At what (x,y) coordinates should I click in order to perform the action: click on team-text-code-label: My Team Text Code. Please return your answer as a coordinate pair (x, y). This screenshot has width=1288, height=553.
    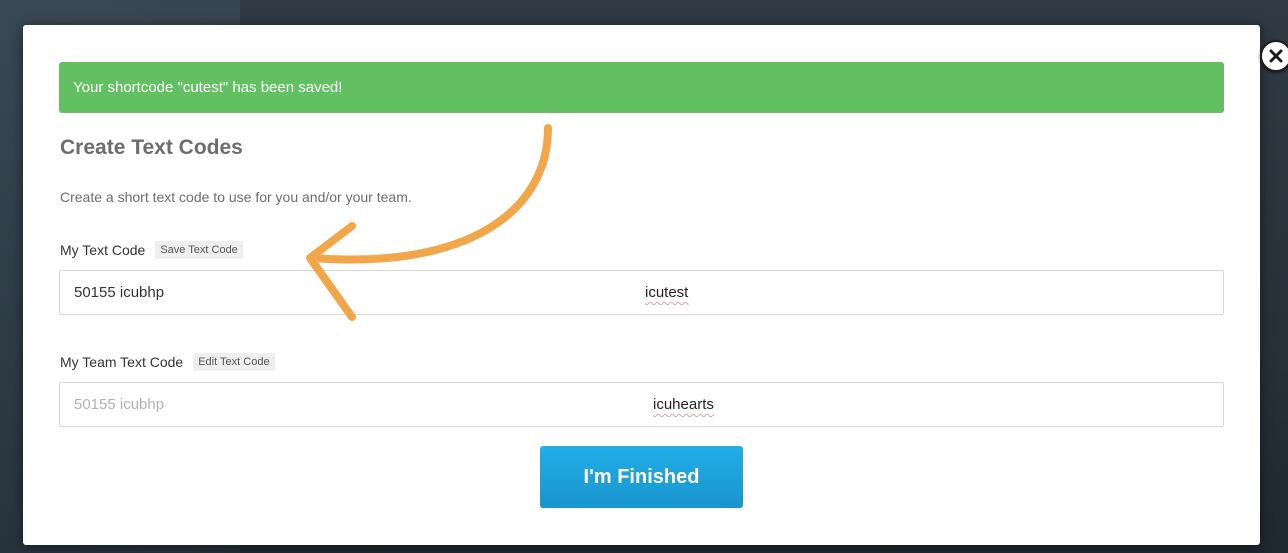
    Looking at the image, I should click on (122, 362).